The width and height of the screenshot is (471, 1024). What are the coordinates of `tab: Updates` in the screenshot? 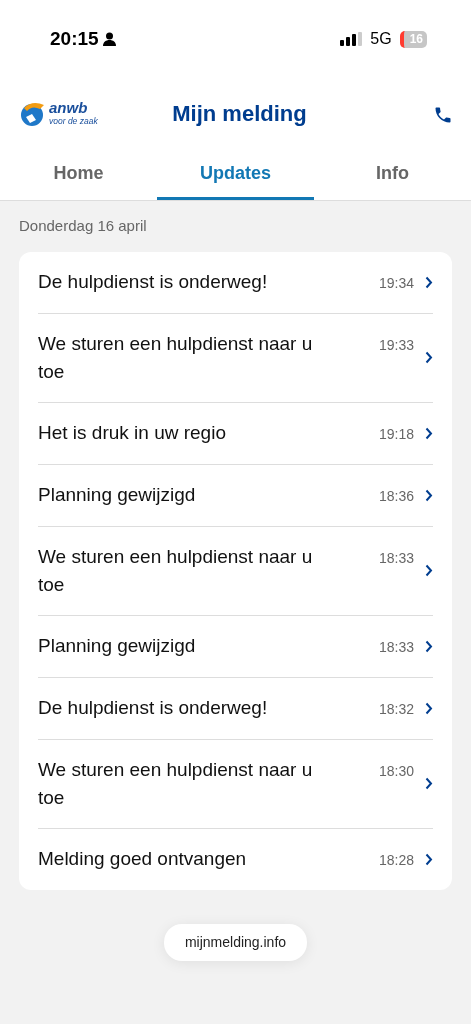 It's located at (235, 175).